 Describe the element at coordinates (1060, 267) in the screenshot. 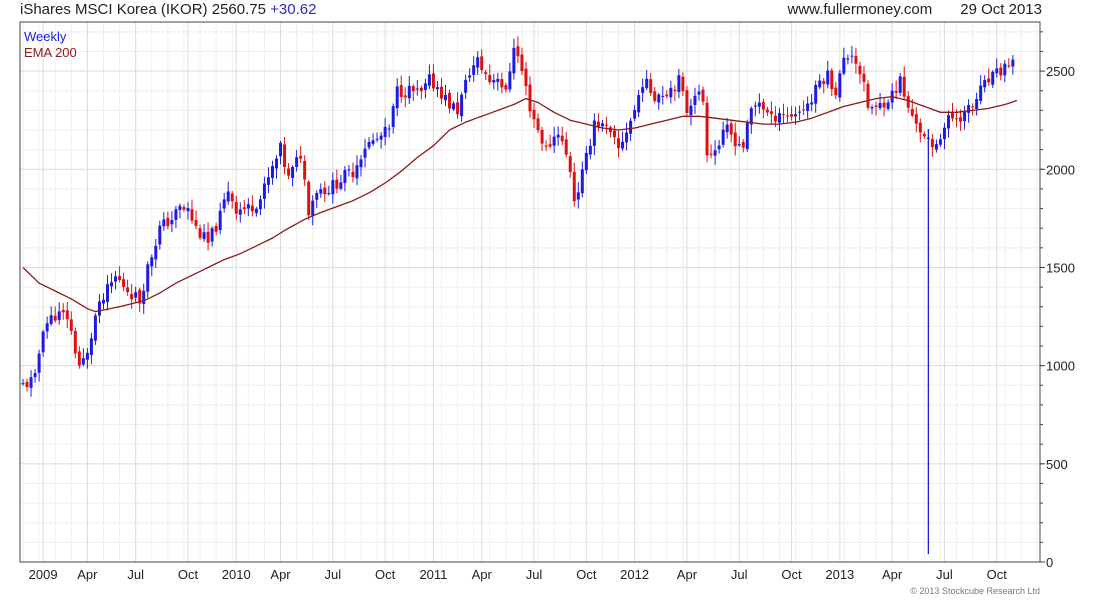

I see `y-tick-label: 1500` at that location.